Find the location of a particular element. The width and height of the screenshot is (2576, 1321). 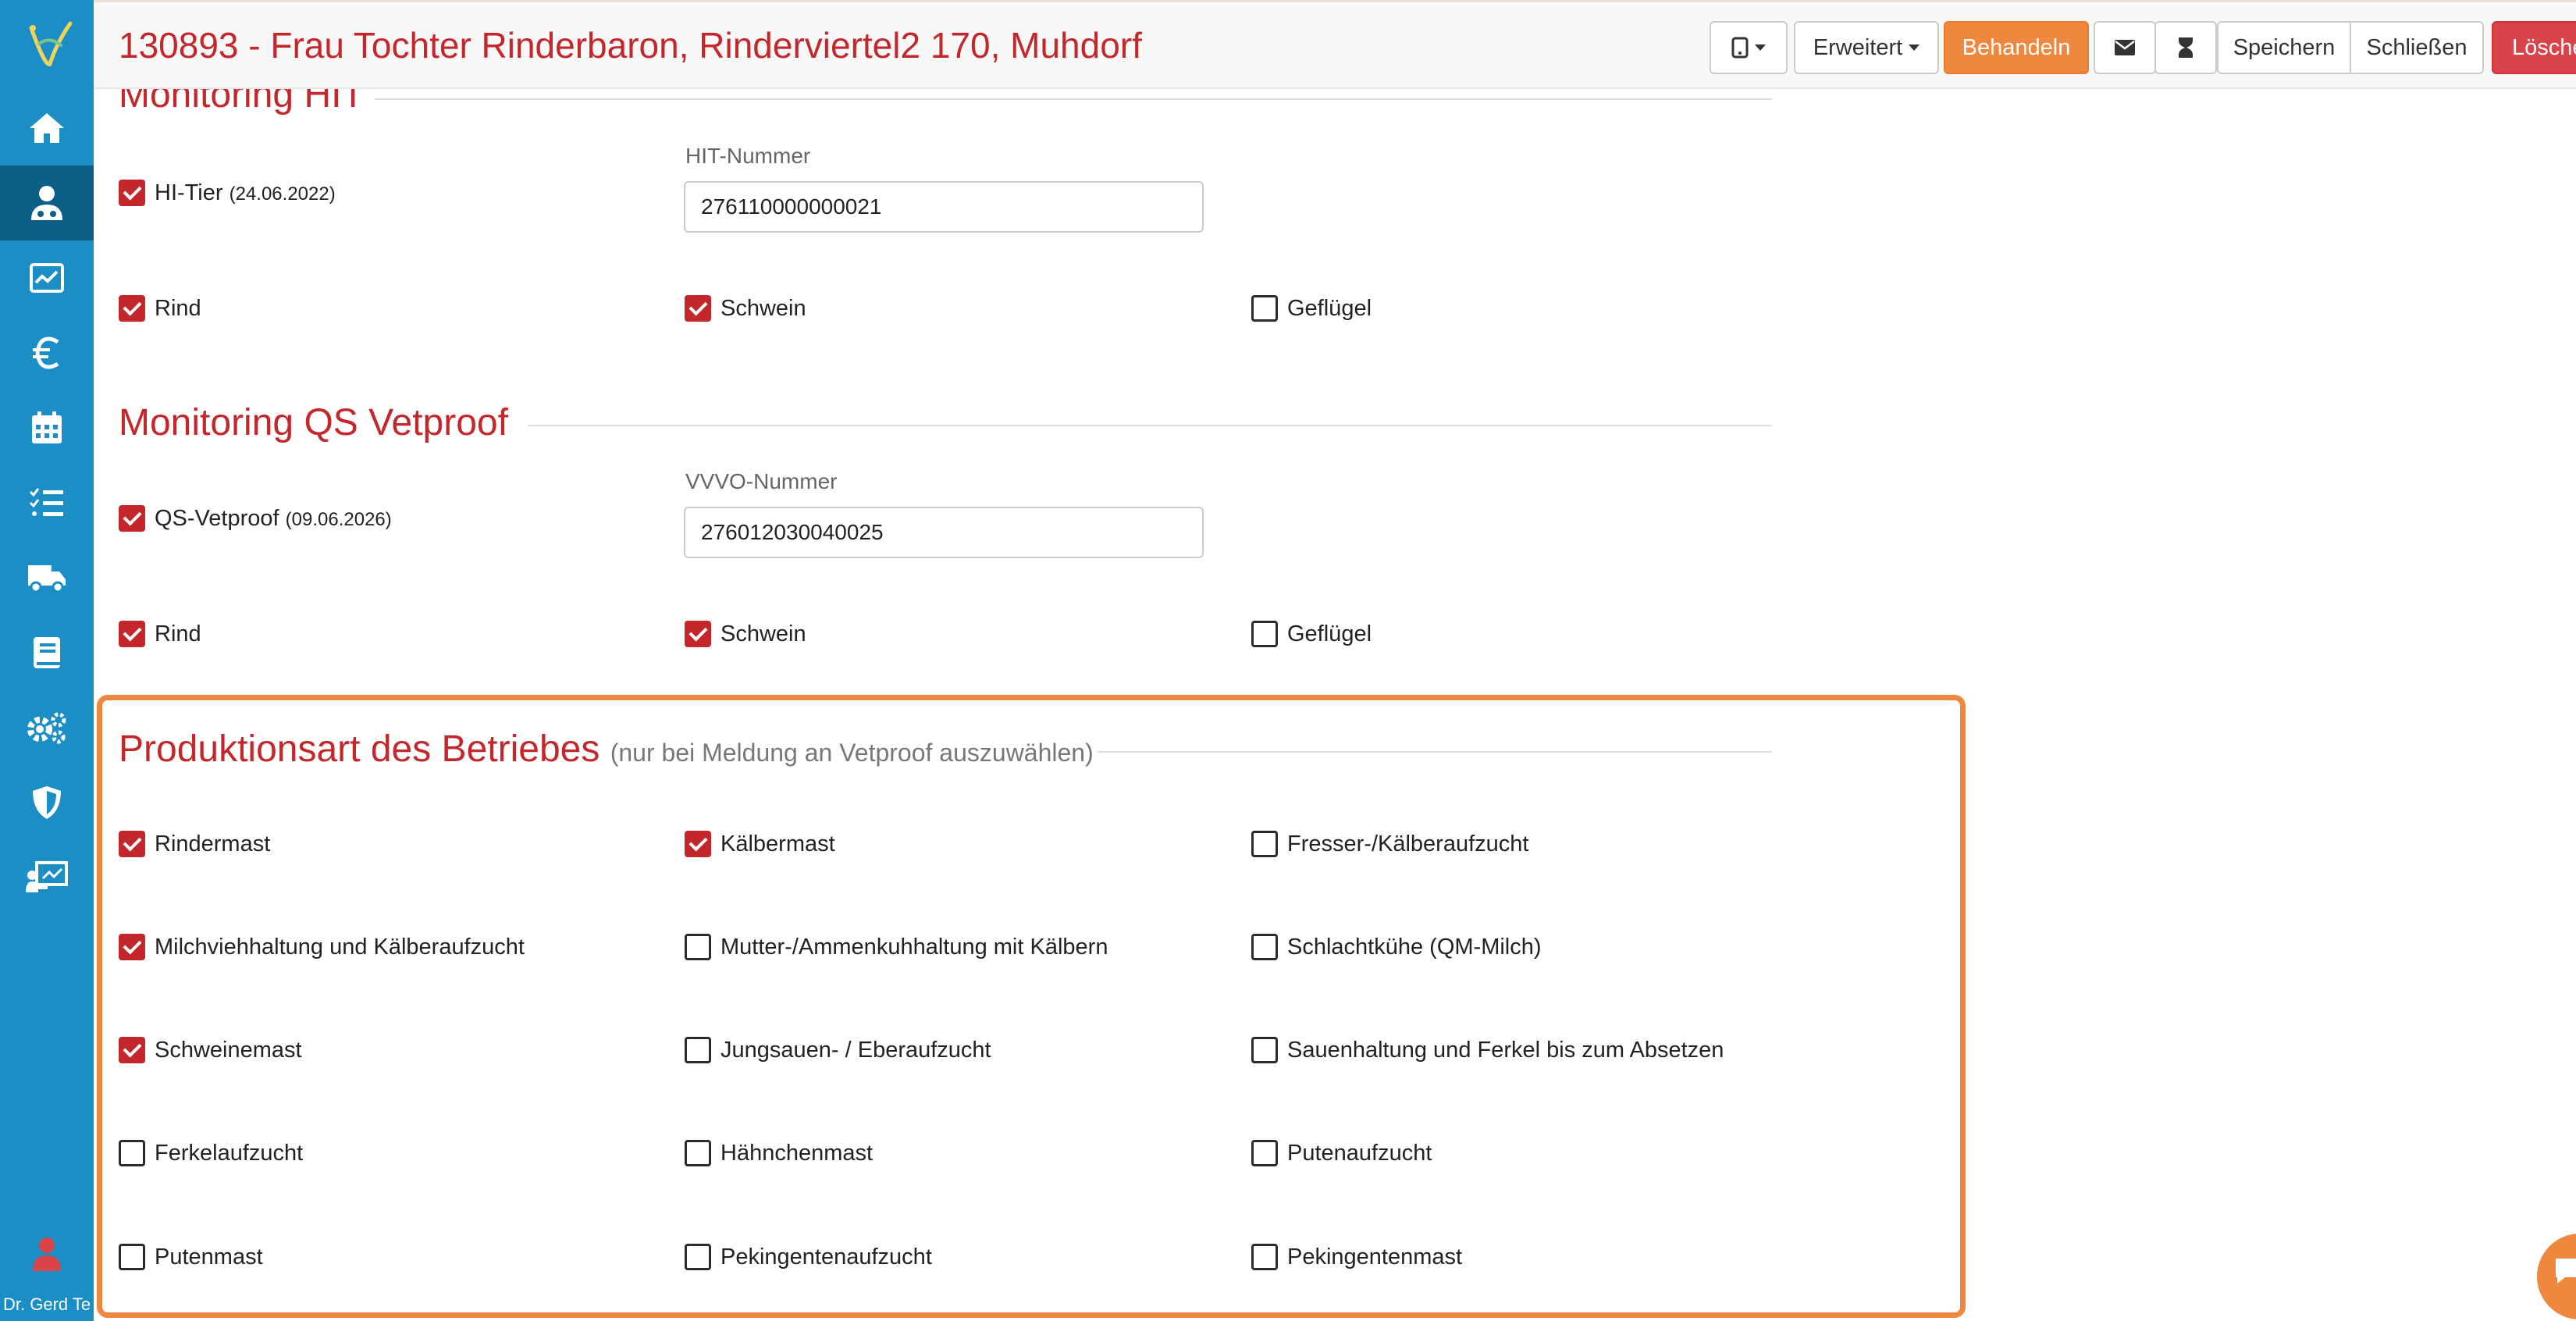

sidebar-item-tasks is located at coordinates (47, 503).